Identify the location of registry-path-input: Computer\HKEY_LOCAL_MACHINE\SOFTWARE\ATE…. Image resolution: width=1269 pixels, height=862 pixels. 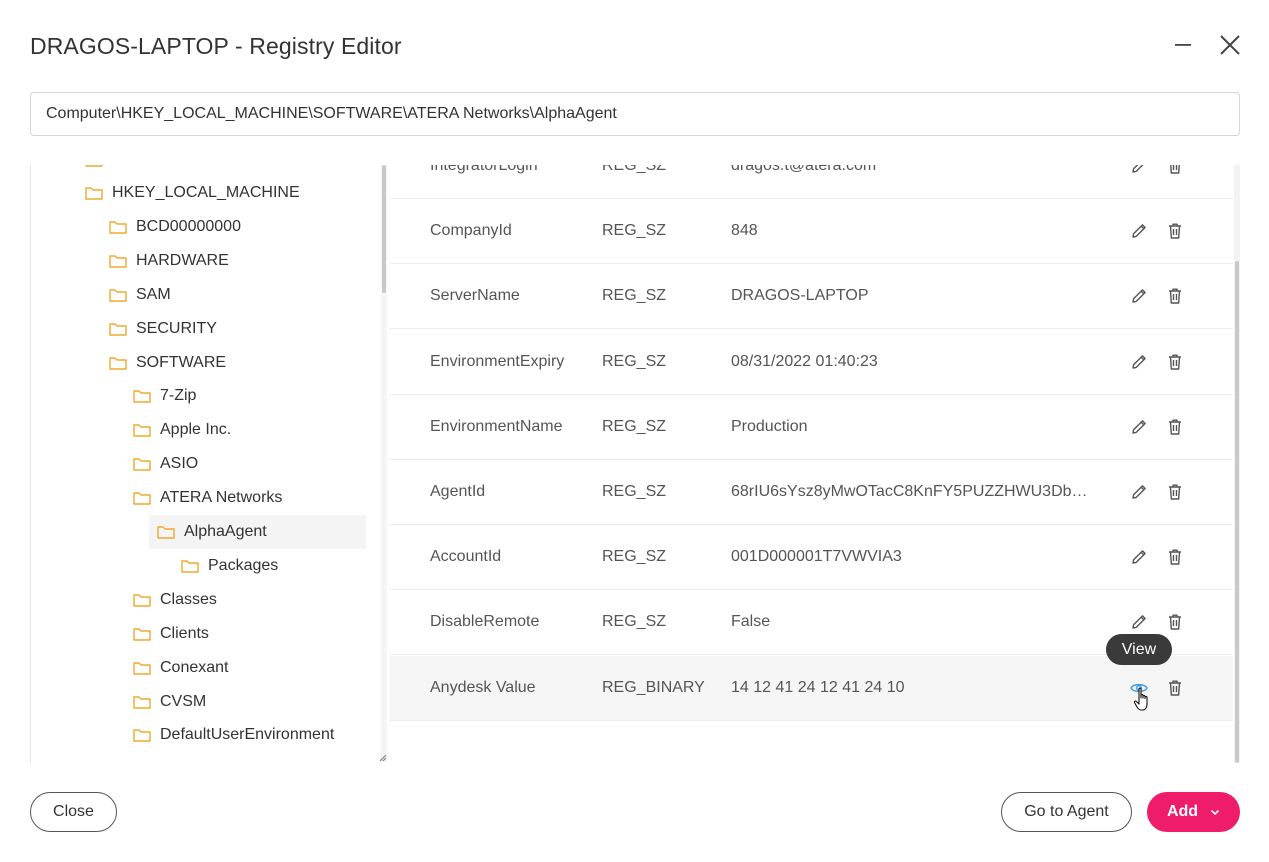
(635, 114).